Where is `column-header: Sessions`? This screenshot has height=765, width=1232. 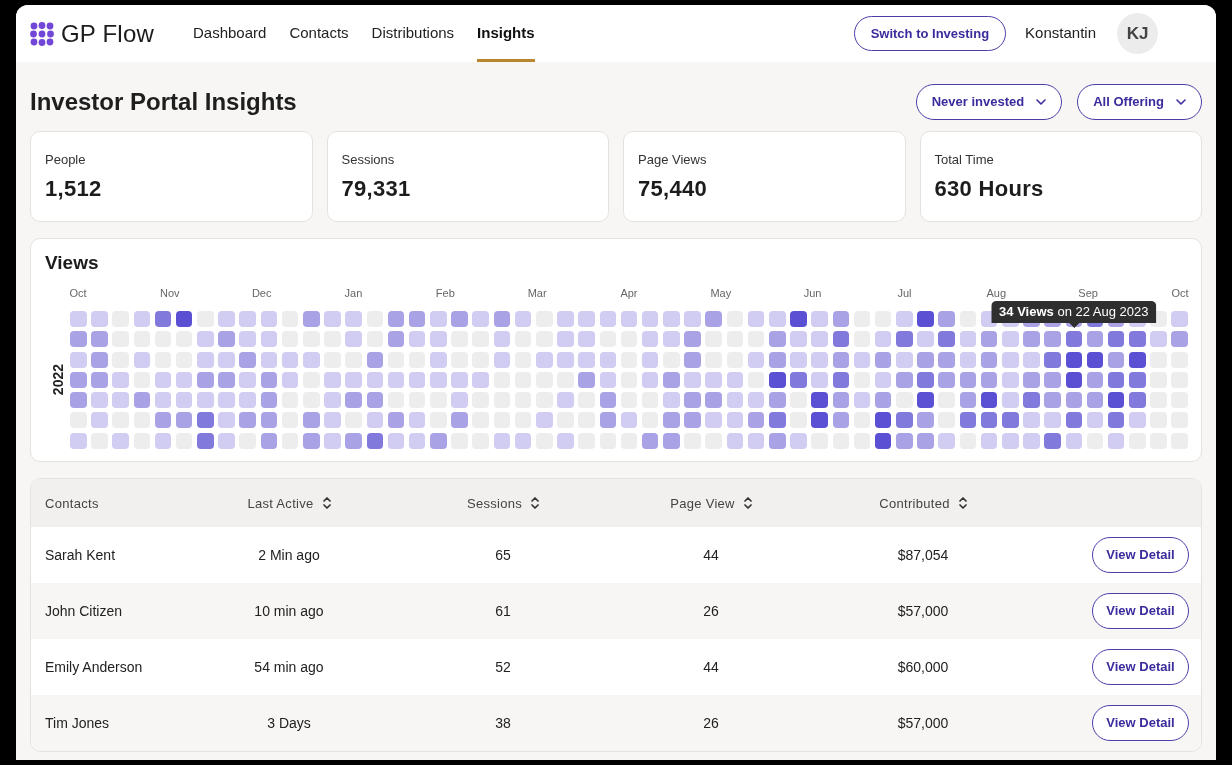
column-header: Sessions is located at coordinates (494, 503).